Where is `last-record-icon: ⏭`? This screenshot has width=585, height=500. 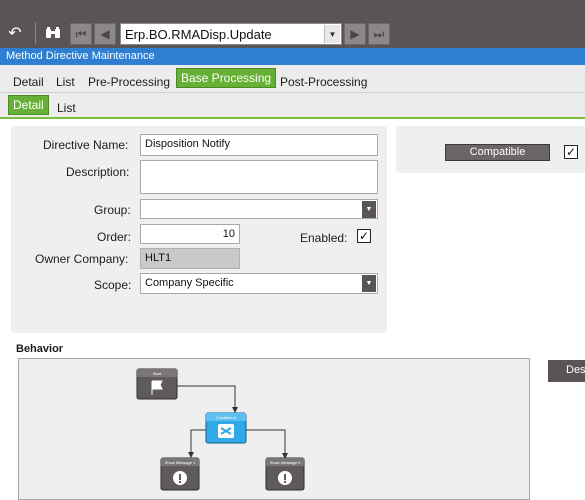
last-record-icon: ⏭ is located at coordinates (379, 34).